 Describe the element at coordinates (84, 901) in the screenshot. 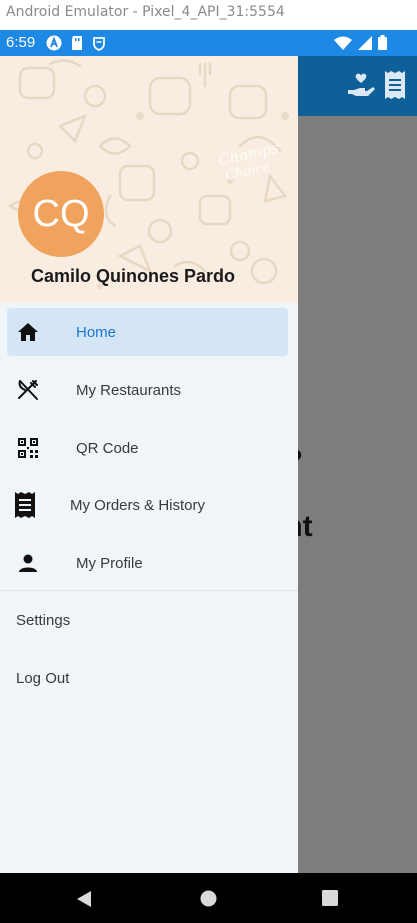

I see `back-icon` at that location.